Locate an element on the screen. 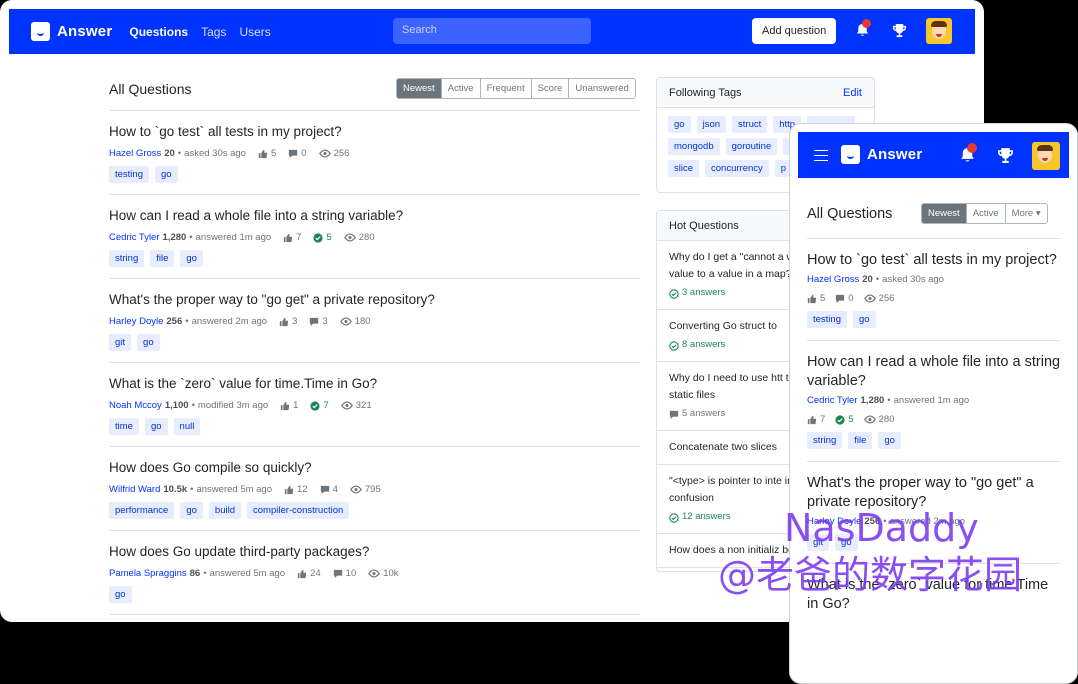 This screenshot has width=1078, height=684. following-tag: go is located at coordinates (679, 124).